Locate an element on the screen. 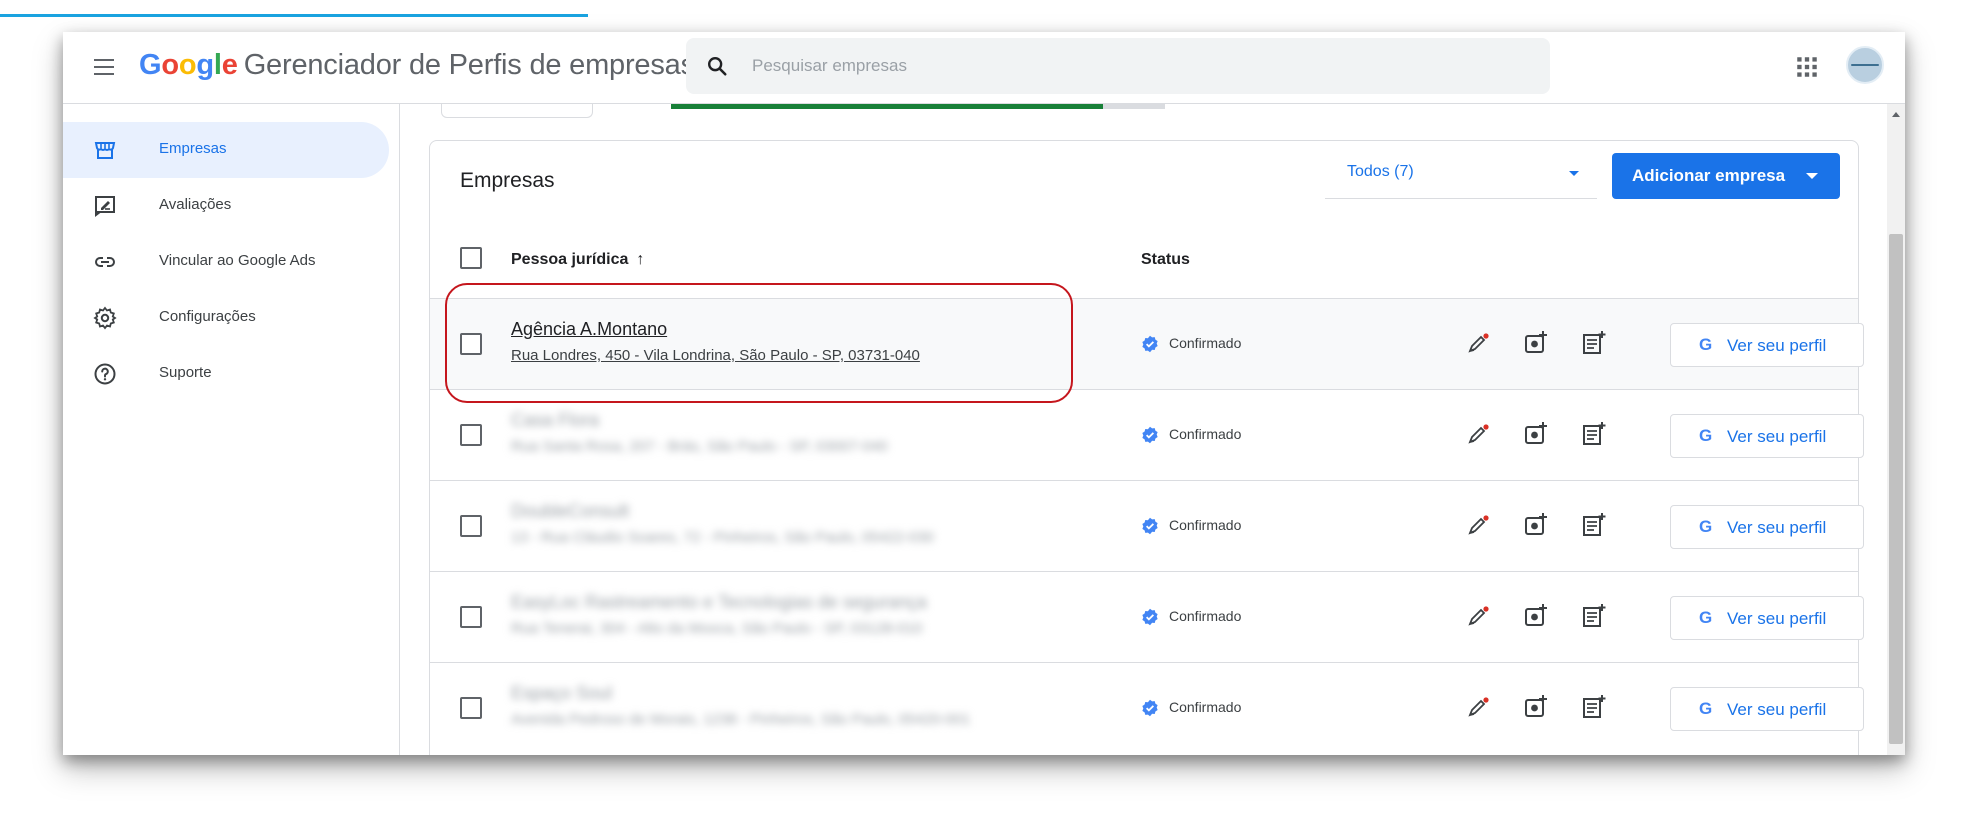 The height and width of the screenshot is (815, 1967). sidebar-item-vincular-google-ads: Vincular ao Google Ads is located at coordinates (226, 262).